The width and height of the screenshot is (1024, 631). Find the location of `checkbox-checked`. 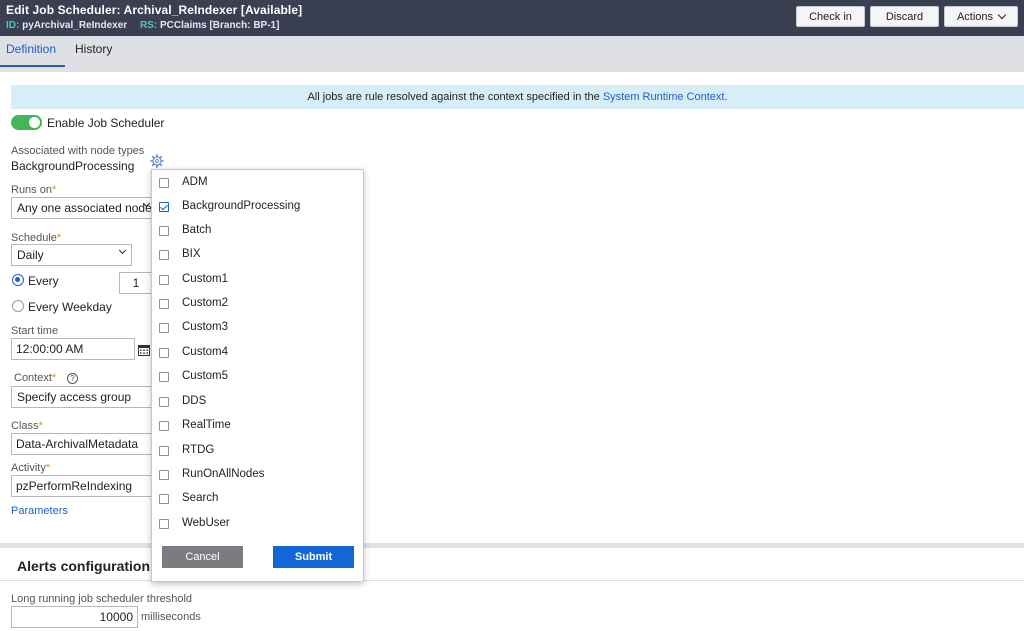

checkbox-checked is located at coordinates (164, 207).